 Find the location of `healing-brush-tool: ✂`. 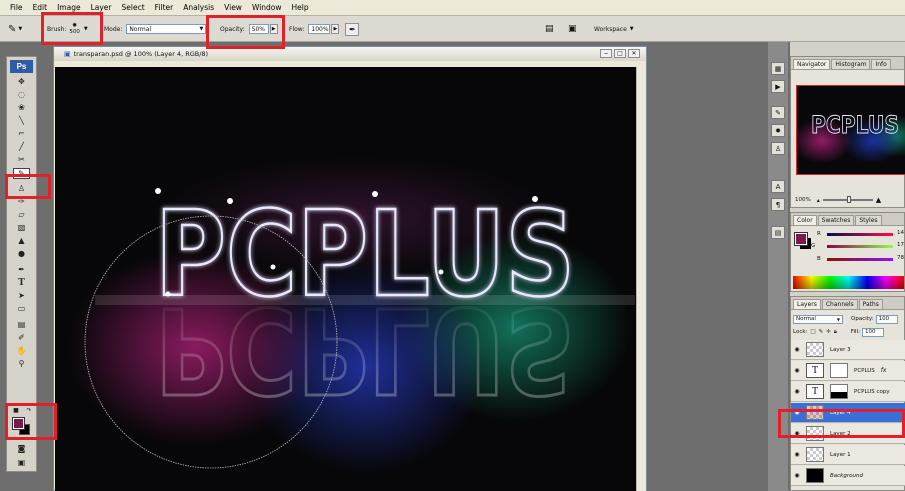

healing-brush-tool: ✂ is located at coordinates (21, 159).